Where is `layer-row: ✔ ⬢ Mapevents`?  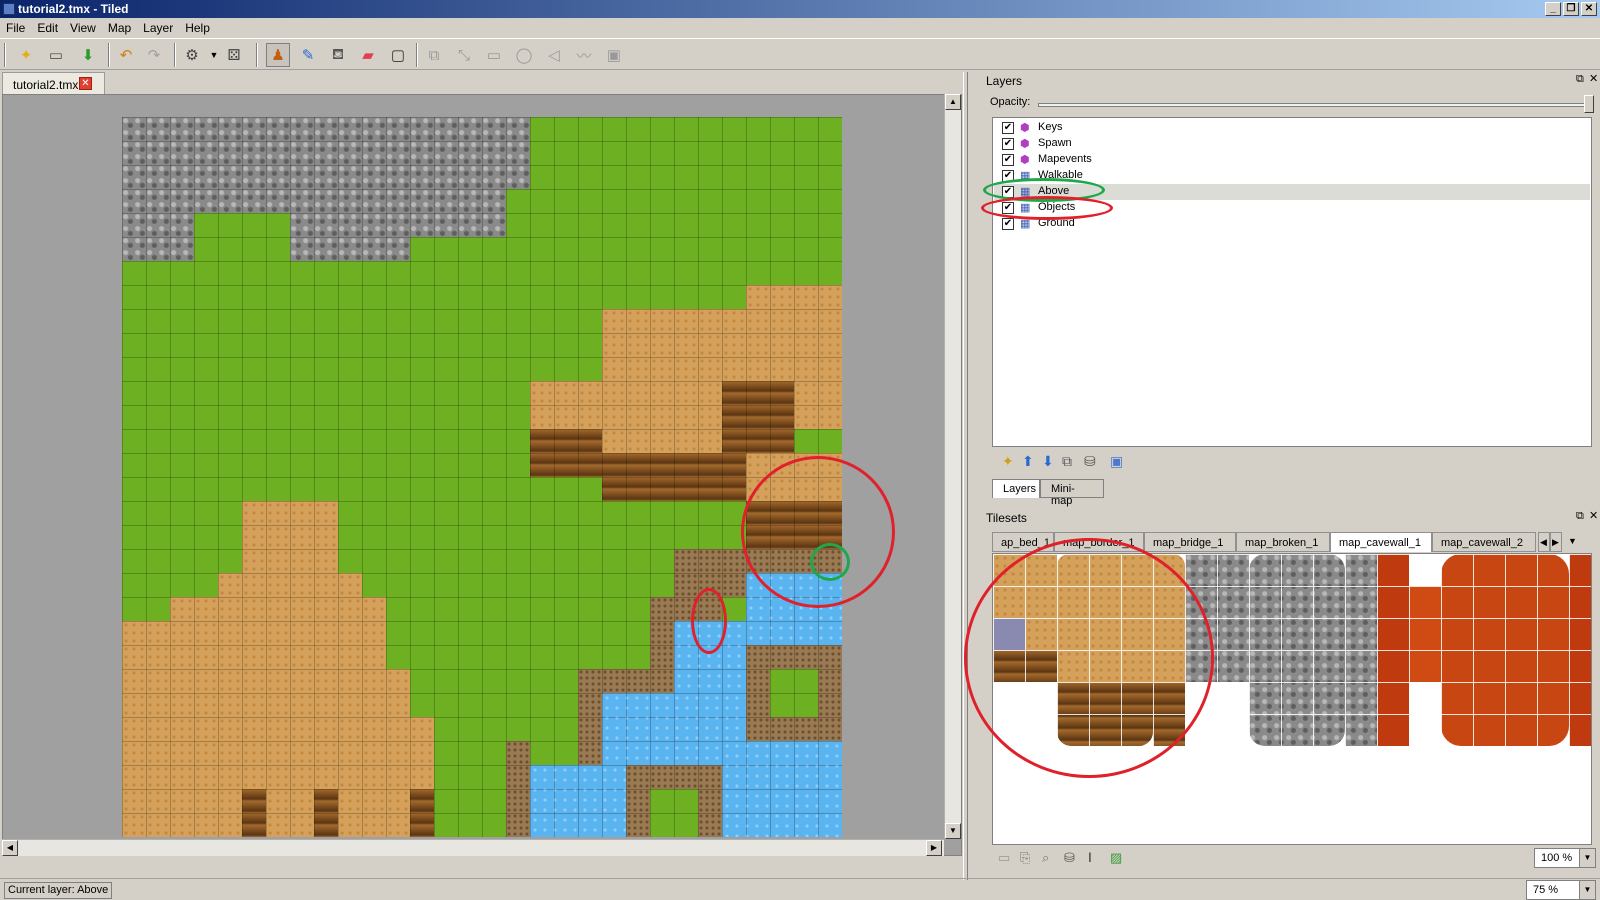
layer-row: ✔ ⬢ Mapevents is located at coordinates (1292, 160).